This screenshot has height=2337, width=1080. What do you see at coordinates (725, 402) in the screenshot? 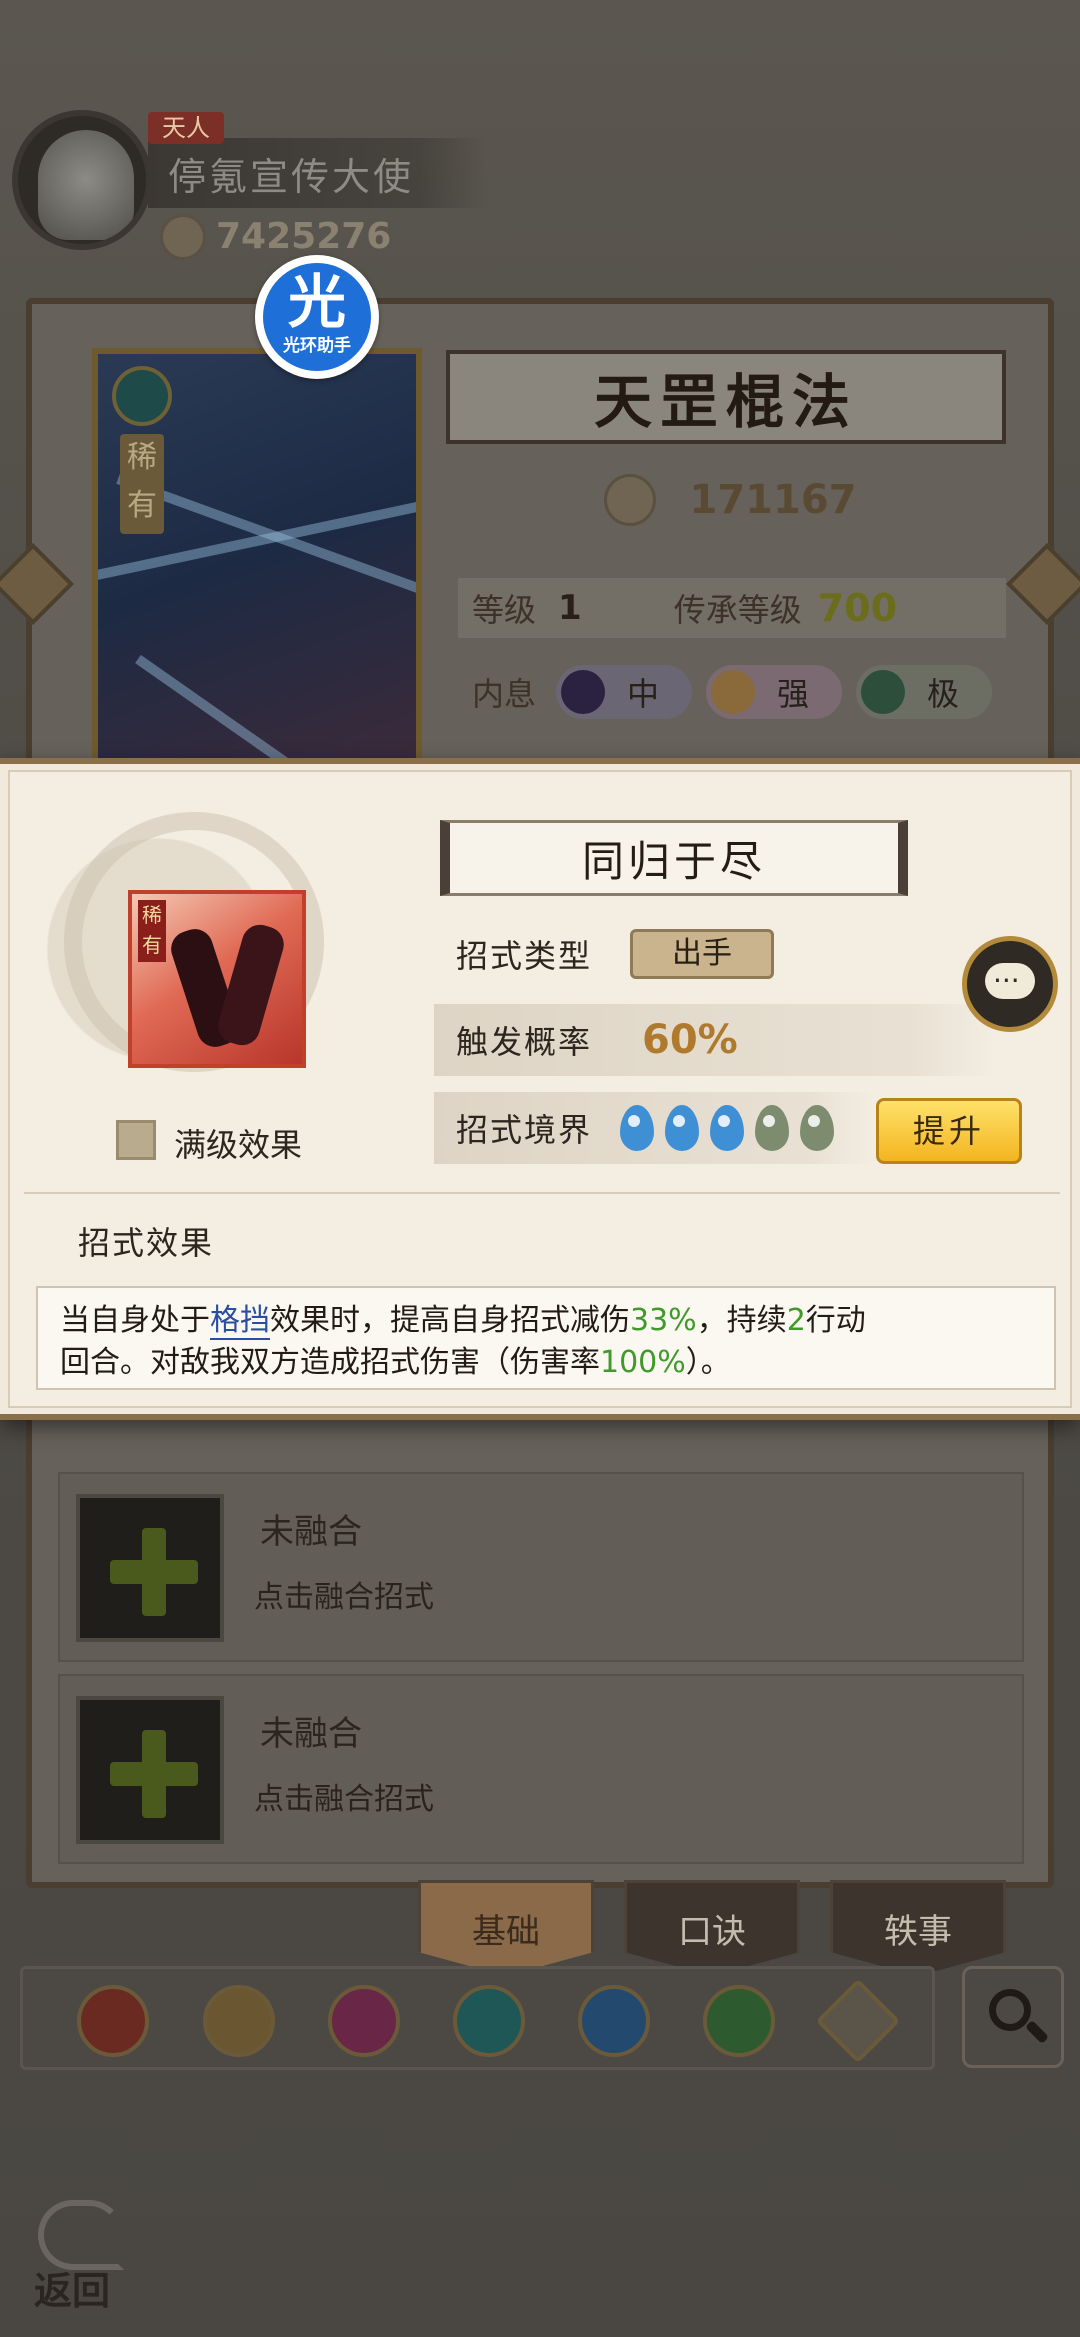
I see `skill-title: 天罡棍法` at bounding box center [725, 402].